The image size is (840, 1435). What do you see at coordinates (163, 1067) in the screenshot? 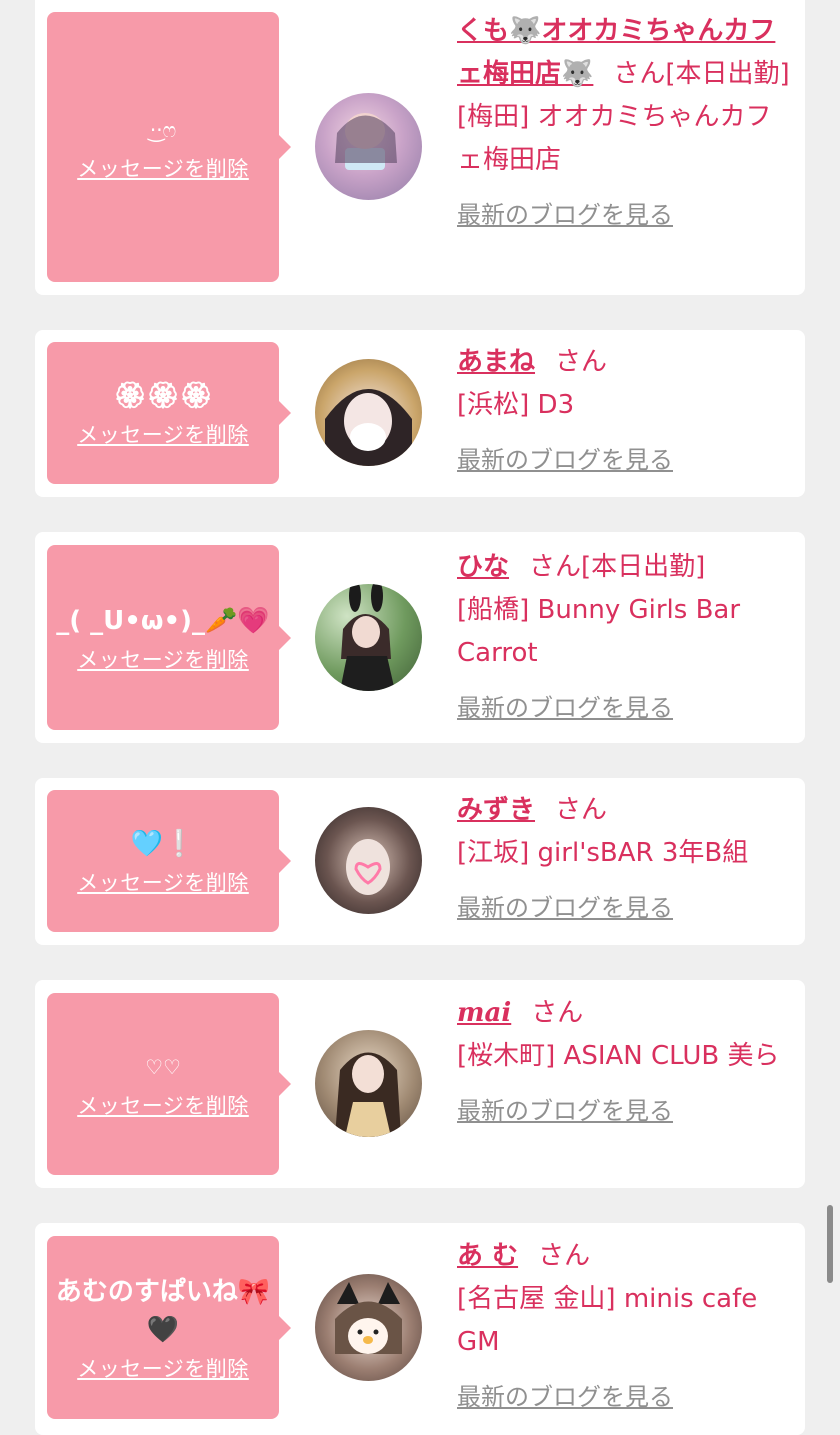
I see `message-text: ♡♡` at bounding box center [163, 1067].